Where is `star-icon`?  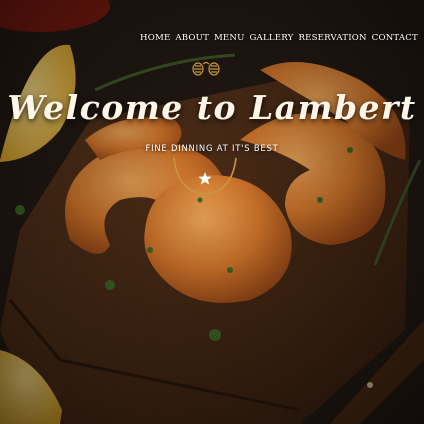 star-icon is located at coordinates (205, 178).